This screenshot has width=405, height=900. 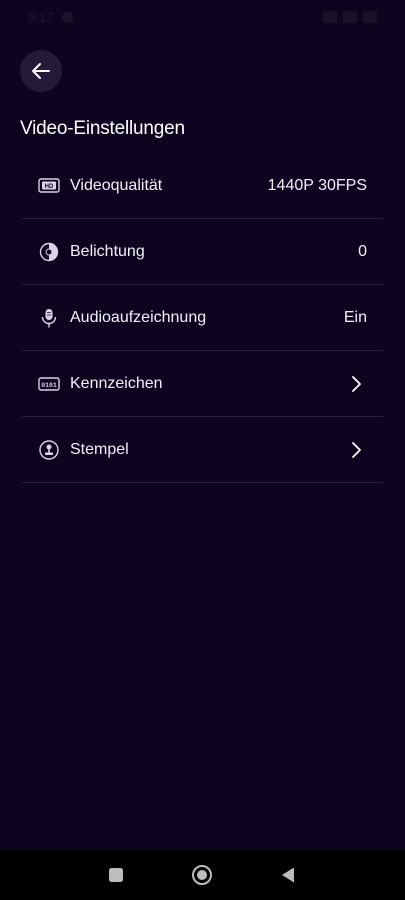 What do you see at coordinates (330, 17) in the screenshot?
I see `signal-icon` at bounding box center [330, 17].